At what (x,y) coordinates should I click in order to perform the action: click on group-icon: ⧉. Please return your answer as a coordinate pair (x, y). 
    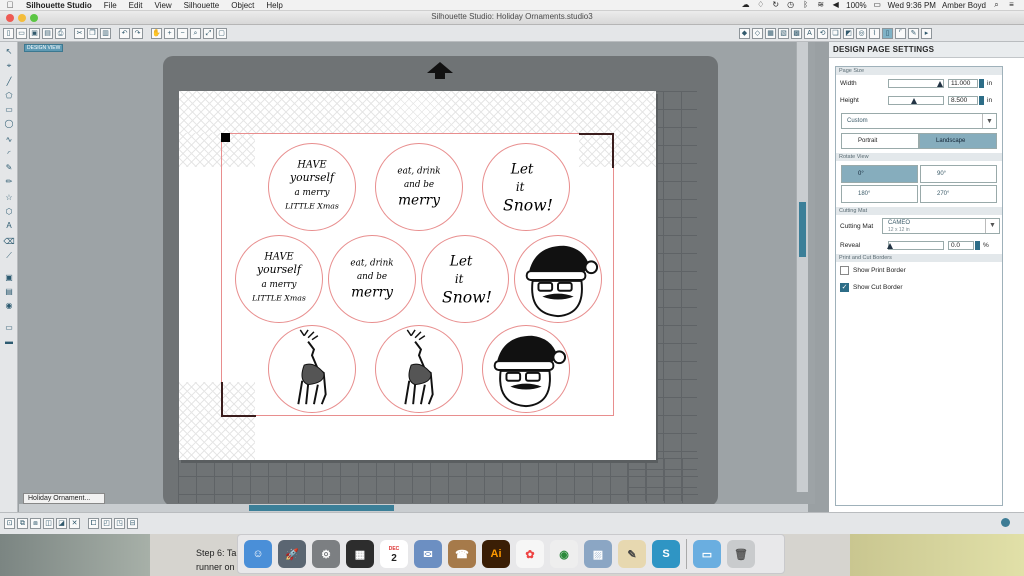
    Looking at the image, I should click on (22, 523).